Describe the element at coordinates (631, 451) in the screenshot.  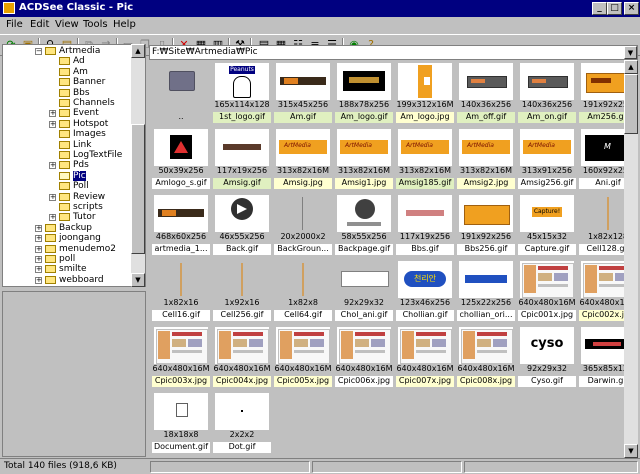
I see `grid-scroll-down-icon: ▼` at that location.